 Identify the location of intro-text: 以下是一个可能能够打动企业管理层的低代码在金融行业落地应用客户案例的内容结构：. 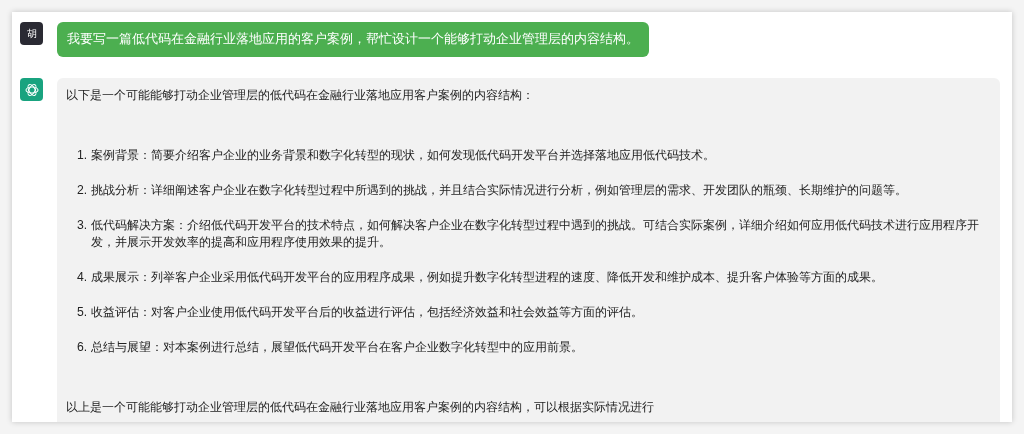
(300, 95).